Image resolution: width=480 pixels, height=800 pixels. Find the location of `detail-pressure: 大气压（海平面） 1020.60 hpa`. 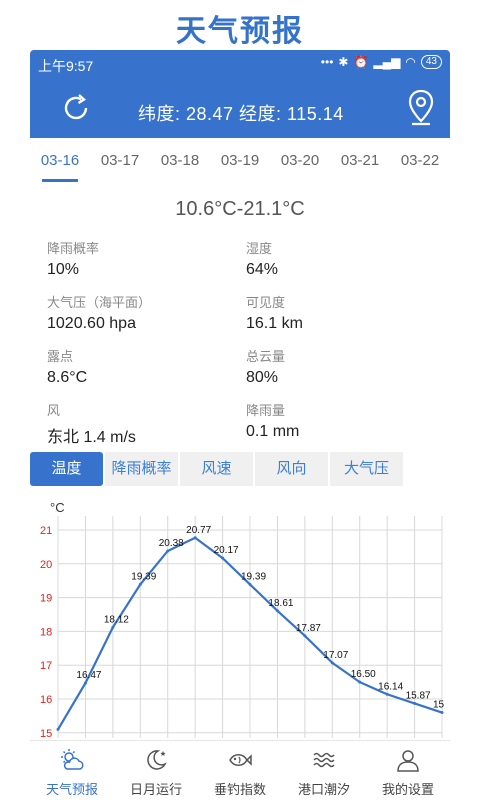

detail-pressure: 大气压（海平面） 1020.60 hpa is located at coordinates (147, 312).